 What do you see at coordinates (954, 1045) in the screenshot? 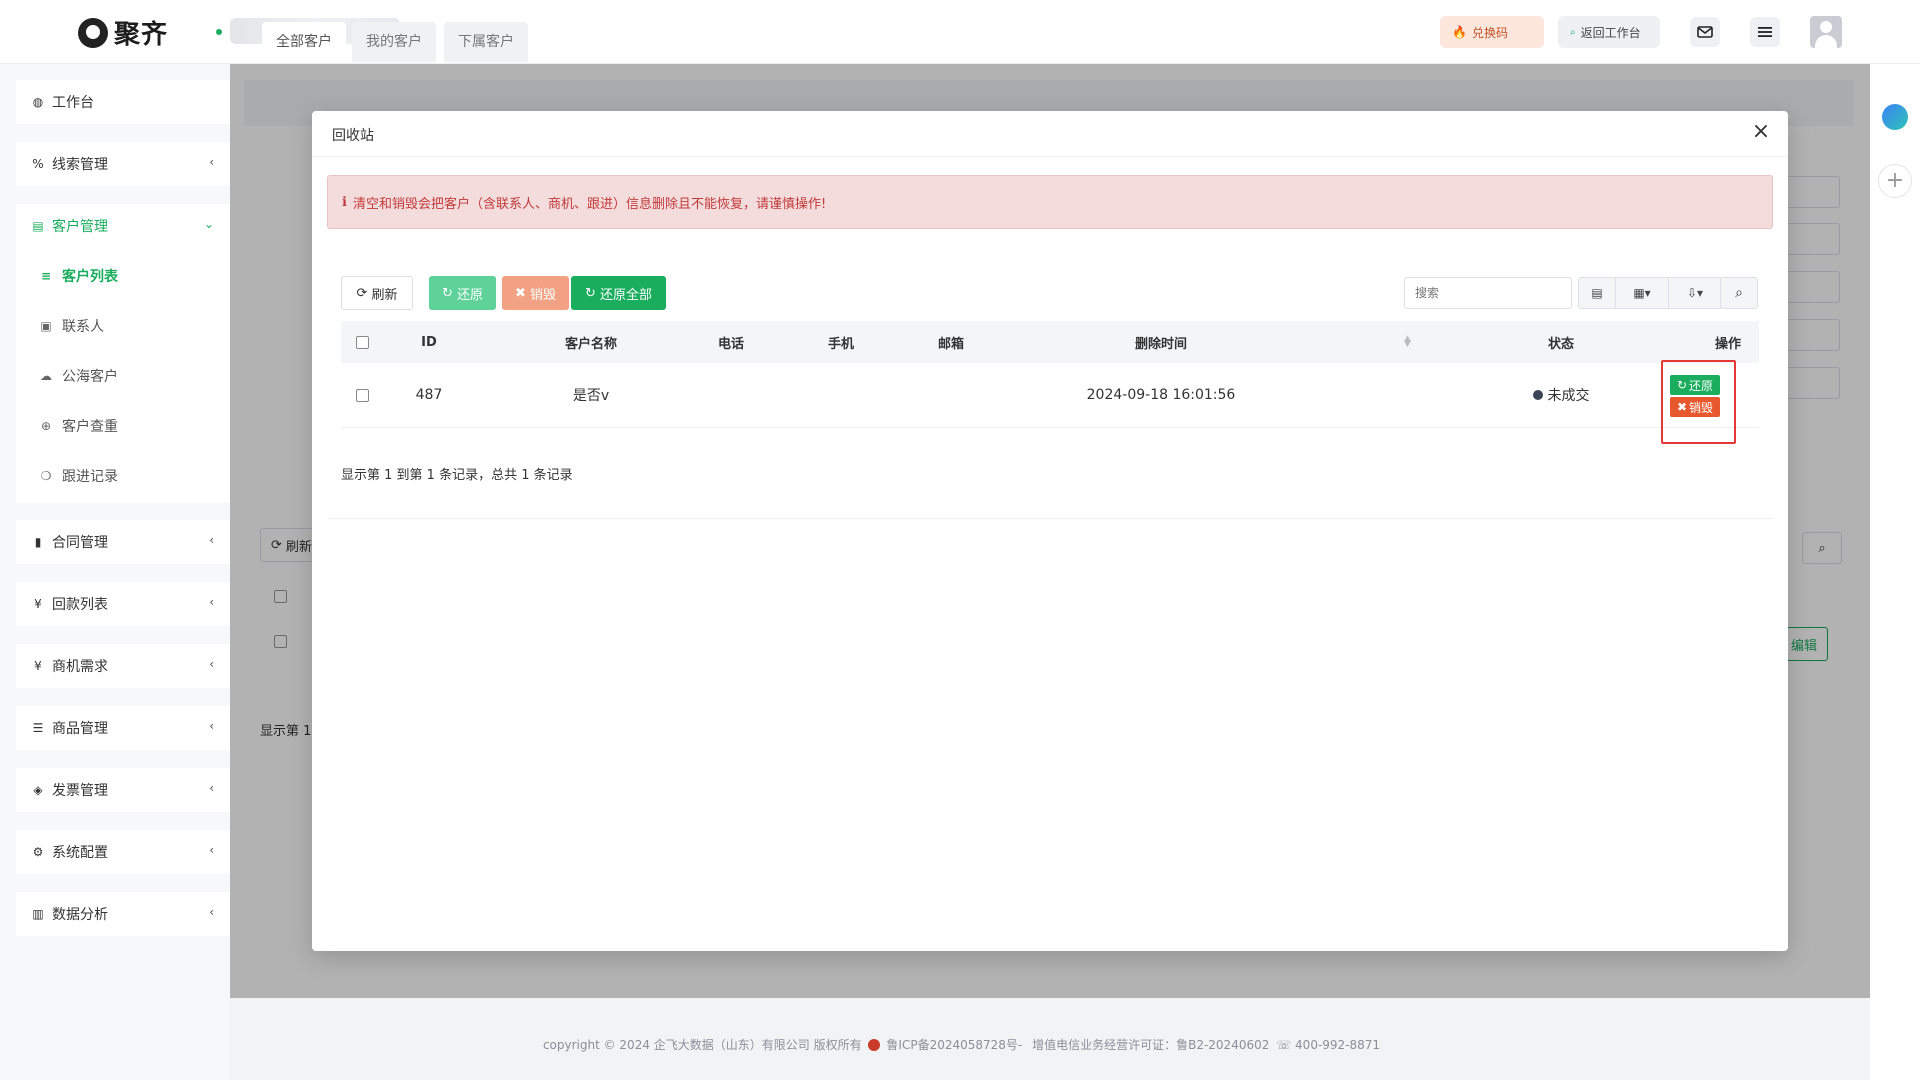
I see `footer-icp: 鲁ICP备2024058728号-` at bounding box center [954, 1045].